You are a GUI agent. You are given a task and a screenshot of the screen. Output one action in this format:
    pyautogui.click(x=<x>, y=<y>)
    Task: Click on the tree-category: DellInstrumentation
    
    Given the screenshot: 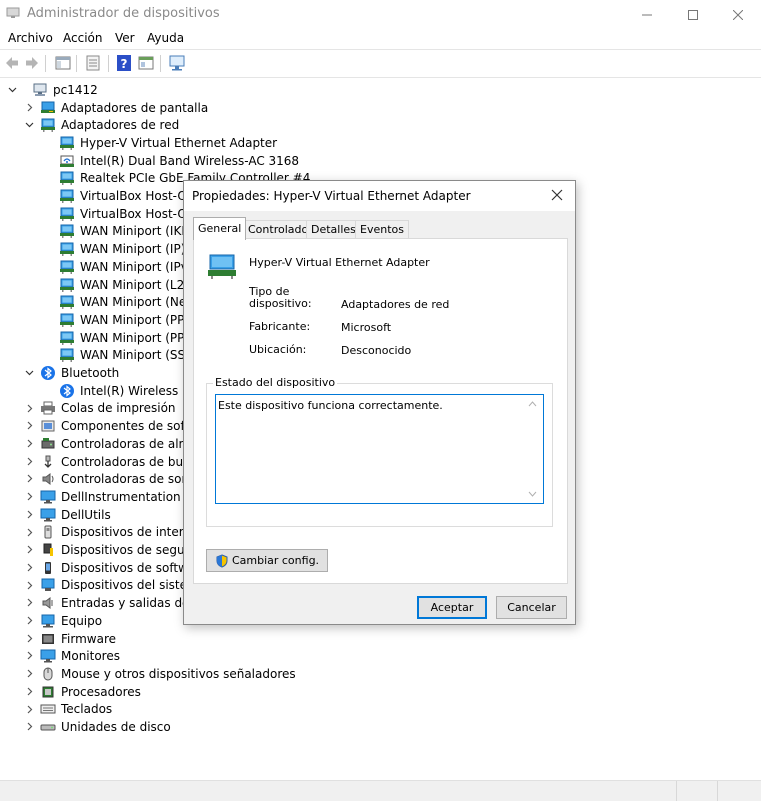 What is the action you would take?
    pyautogui.click(x=110, y=497)
    